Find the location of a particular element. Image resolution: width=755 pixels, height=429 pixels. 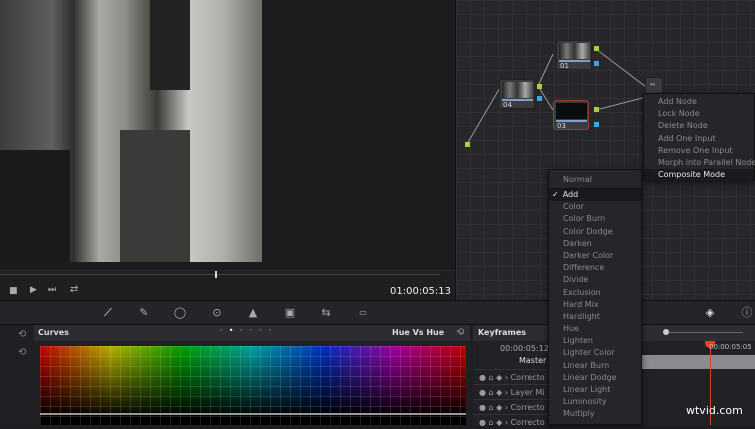

option-label: Add is located at coordinates (570, 194).